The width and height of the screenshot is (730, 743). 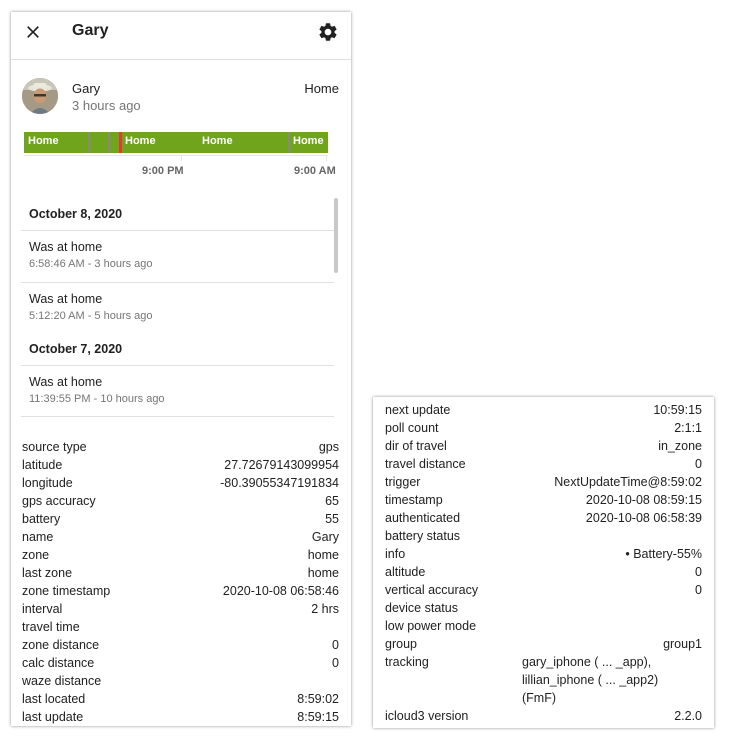 What do you see at coordinates (281, 465) in the screenshot?
I see `attribute-value: 27.72679143099954` at bounding box center [281, 465].